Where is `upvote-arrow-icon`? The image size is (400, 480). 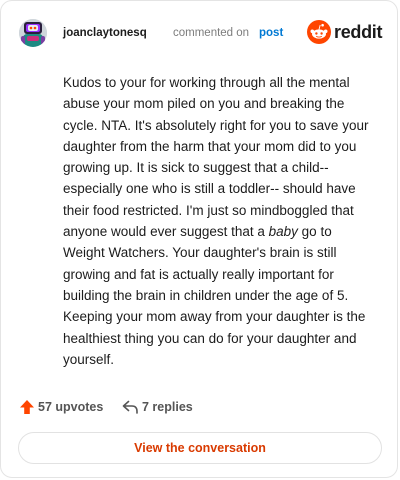 upvote-arrow-icon is located at coordinates (27, 407).